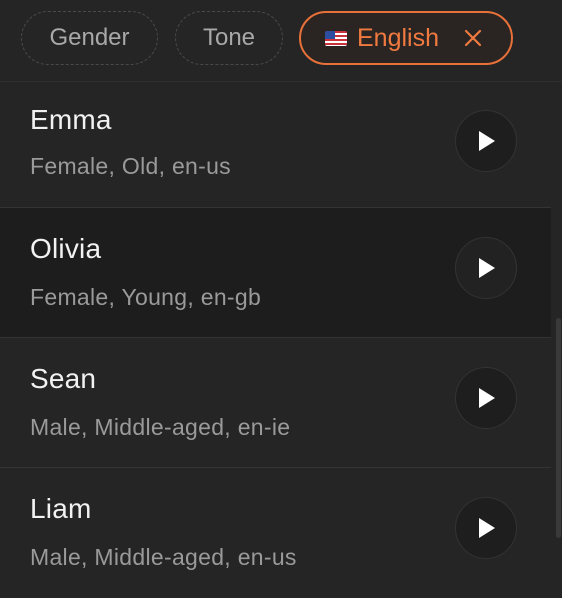 This screenshot has height=598, width=562. What do you see at coordinates (61, 508) in the screenshot?
I see `voice-name: Liam` at bounding box center [61, 508].